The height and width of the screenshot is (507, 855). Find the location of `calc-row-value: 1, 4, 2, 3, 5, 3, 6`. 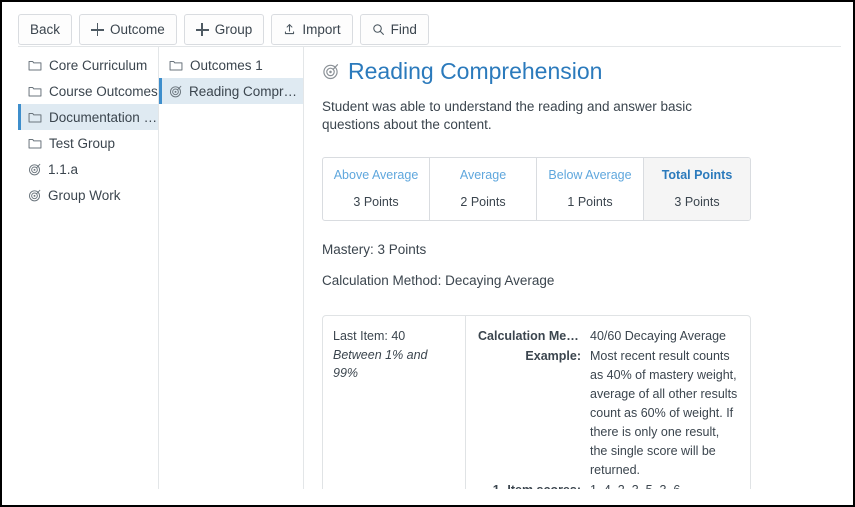

calc-row-value: 1, 4, 2, 3, 5, 3, 6 is located at coordinates (665, 485).